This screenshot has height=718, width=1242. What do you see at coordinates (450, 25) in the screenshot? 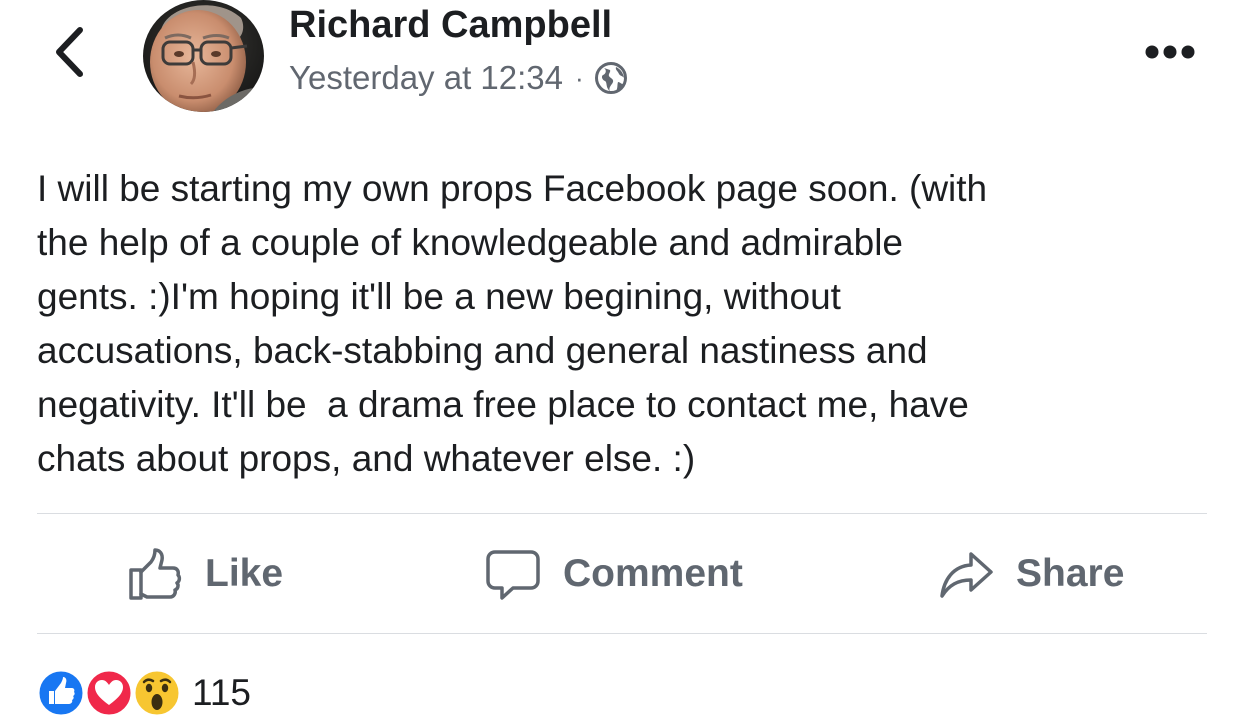
I see `author-name: Richard Campbell` at bounding box center [450, 25].